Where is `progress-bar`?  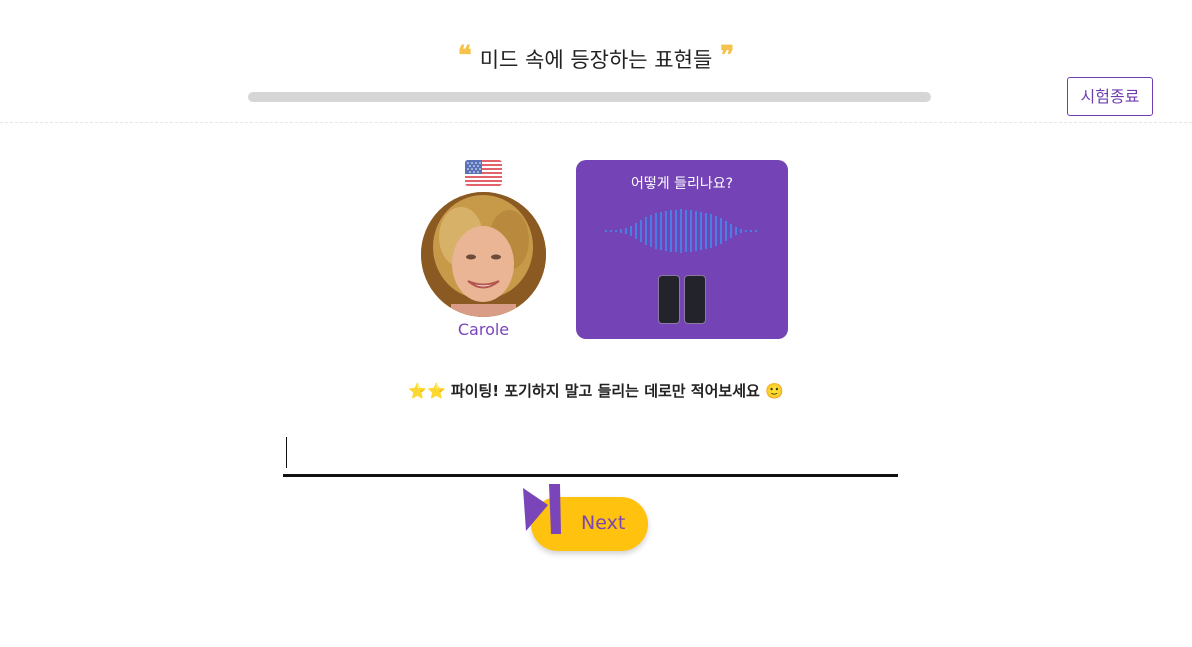
progress-bar is located at coordinates (589, 97).